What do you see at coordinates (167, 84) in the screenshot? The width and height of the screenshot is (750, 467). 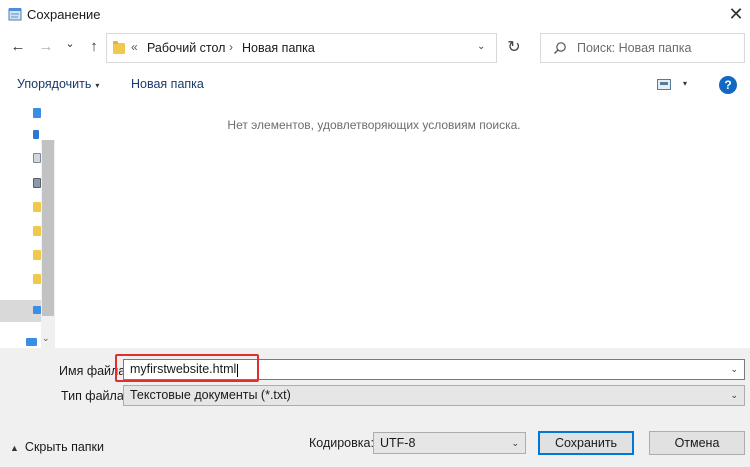 I see `new-folder-button: Новая папка` at bounding box center [167, 84].